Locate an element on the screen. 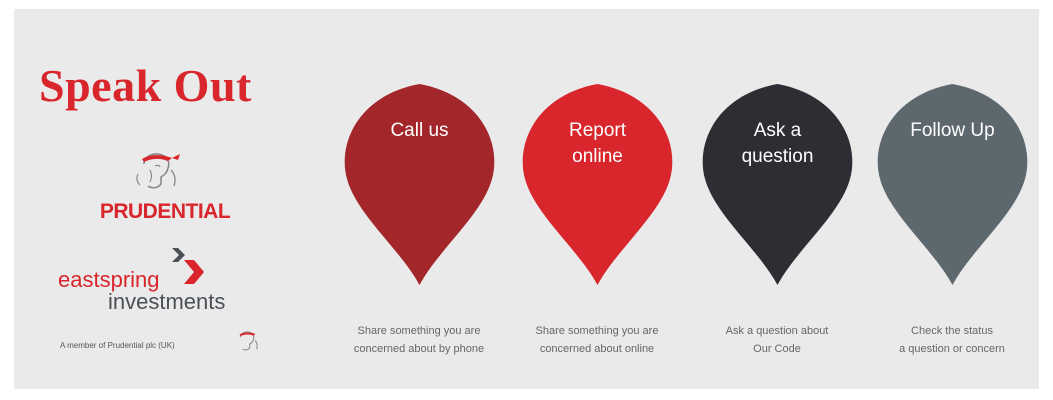  call-us-pin: Call us is located at coordinates (419, 184).